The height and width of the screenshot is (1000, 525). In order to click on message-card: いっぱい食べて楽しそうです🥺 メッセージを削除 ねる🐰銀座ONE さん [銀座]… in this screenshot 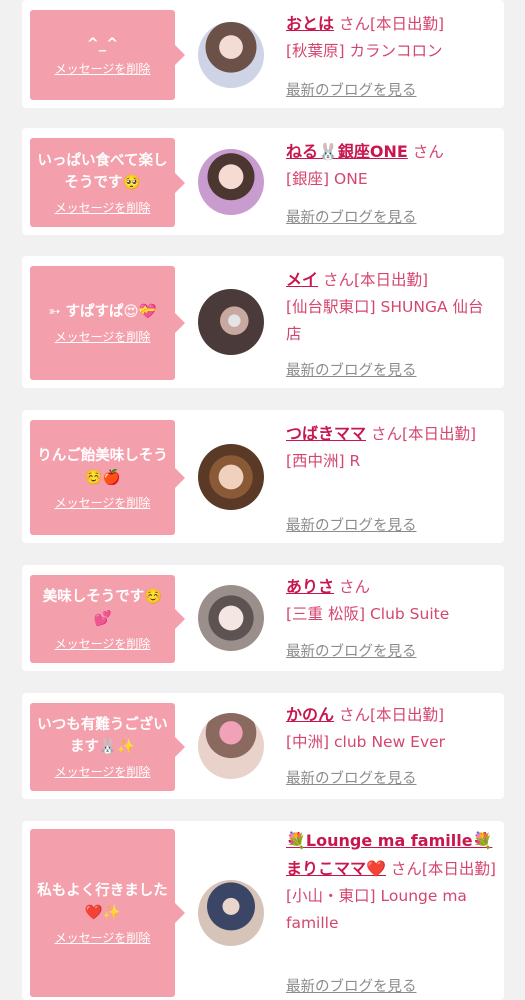, I will do `click(263, 181)`.